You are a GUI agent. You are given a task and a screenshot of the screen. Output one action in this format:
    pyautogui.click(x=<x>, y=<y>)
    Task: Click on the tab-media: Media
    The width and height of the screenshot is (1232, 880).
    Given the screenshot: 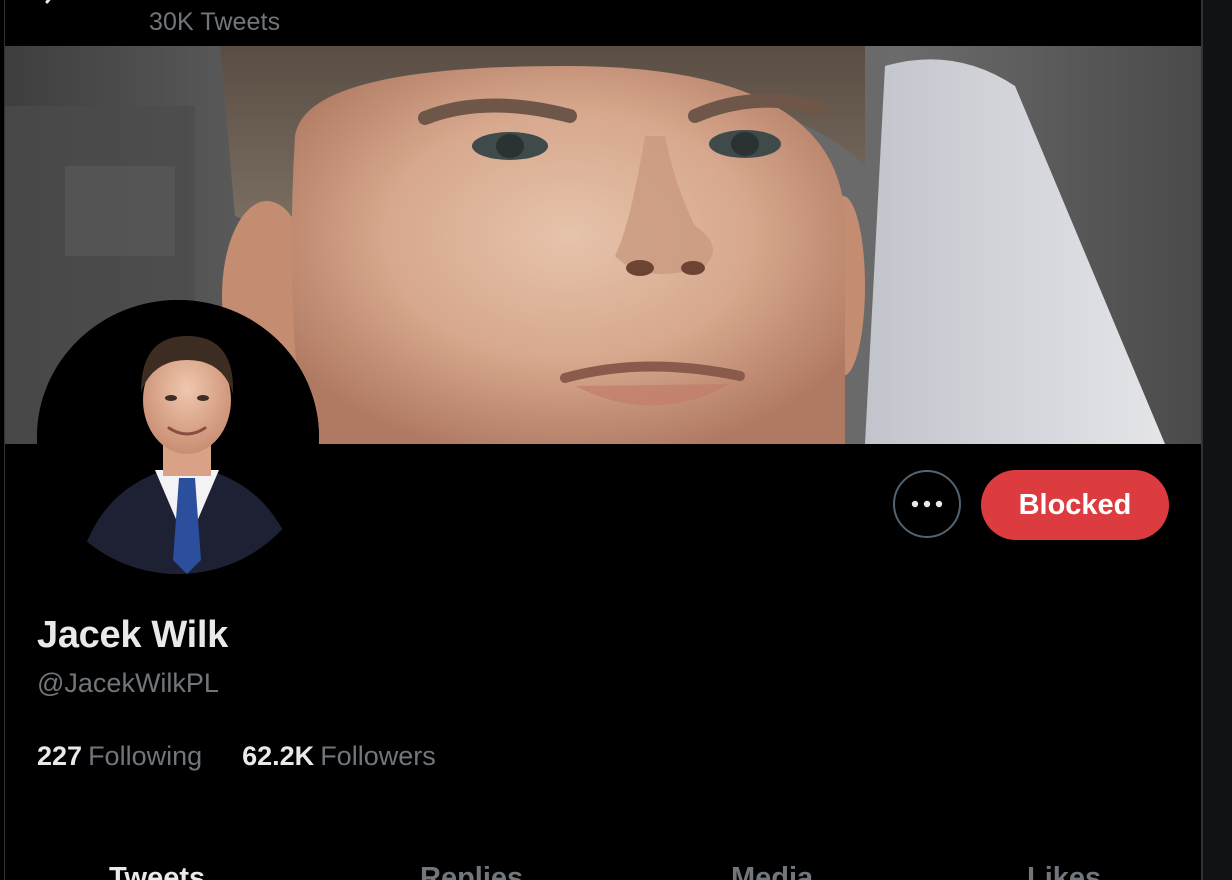 What is the action you would take?
    pyautogui.click(x=772, y=871)
    